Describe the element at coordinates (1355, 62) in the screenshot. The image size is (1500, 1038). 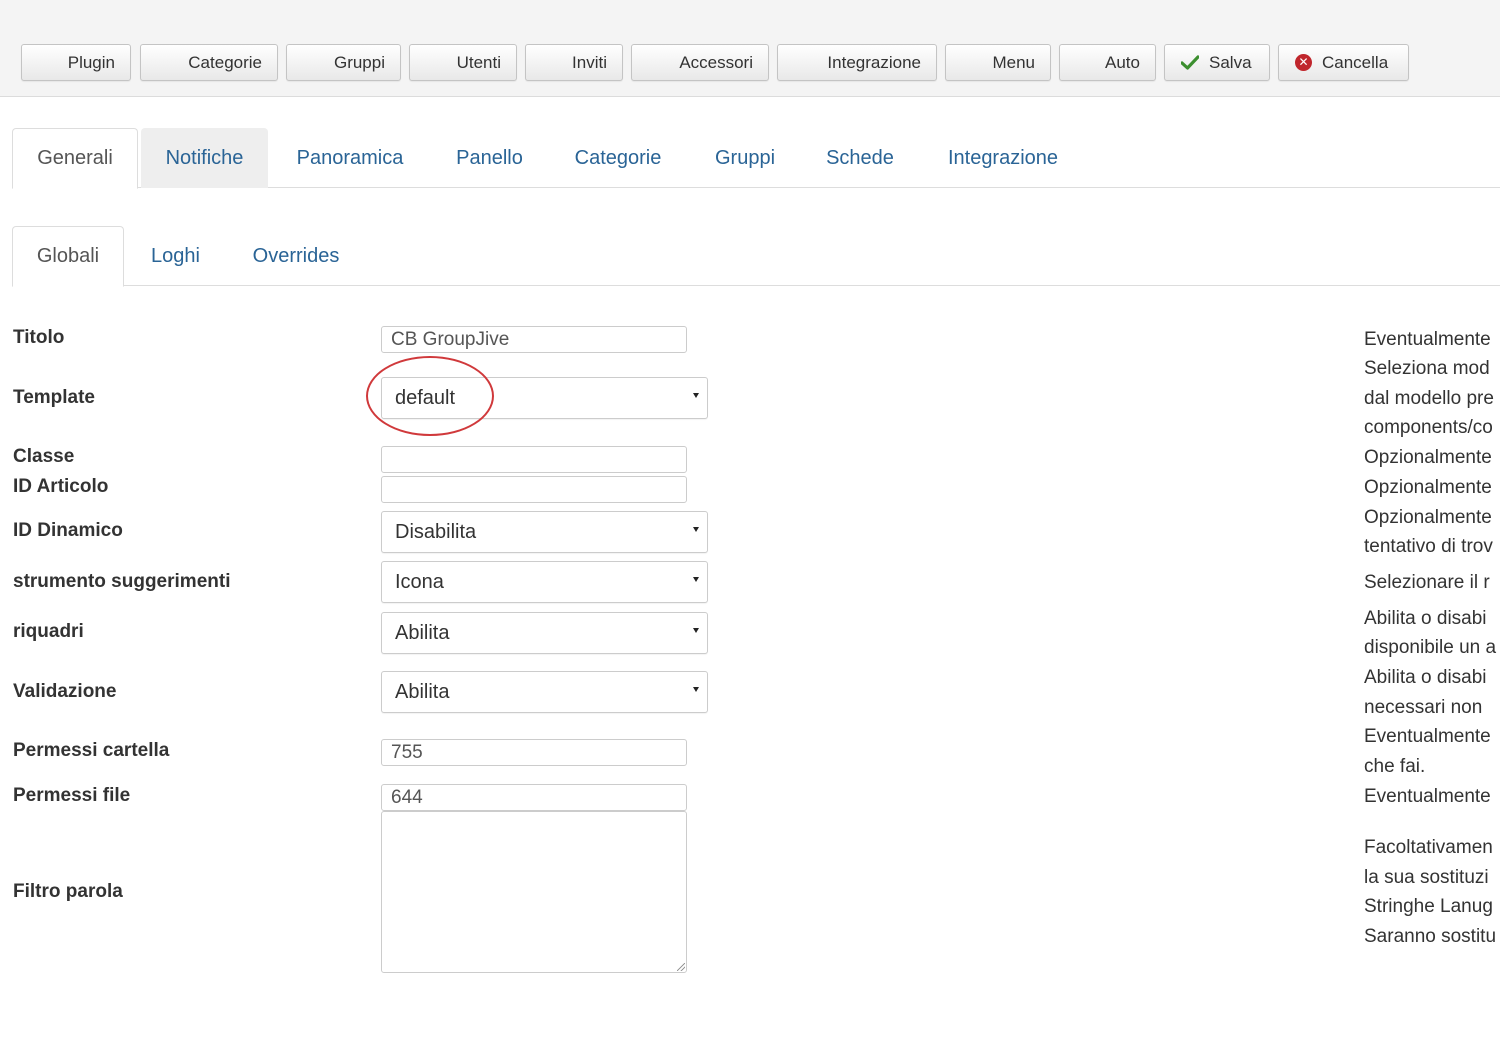
I see `cancel-label: Cancella` at that location.